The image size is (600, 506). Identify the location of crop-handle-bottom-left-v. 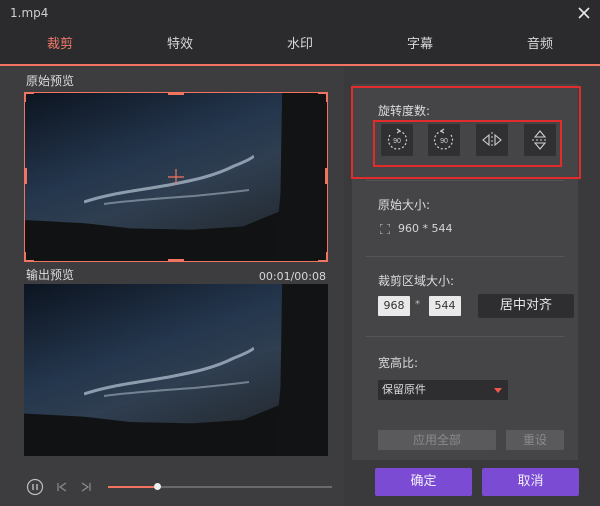
(25, 257).